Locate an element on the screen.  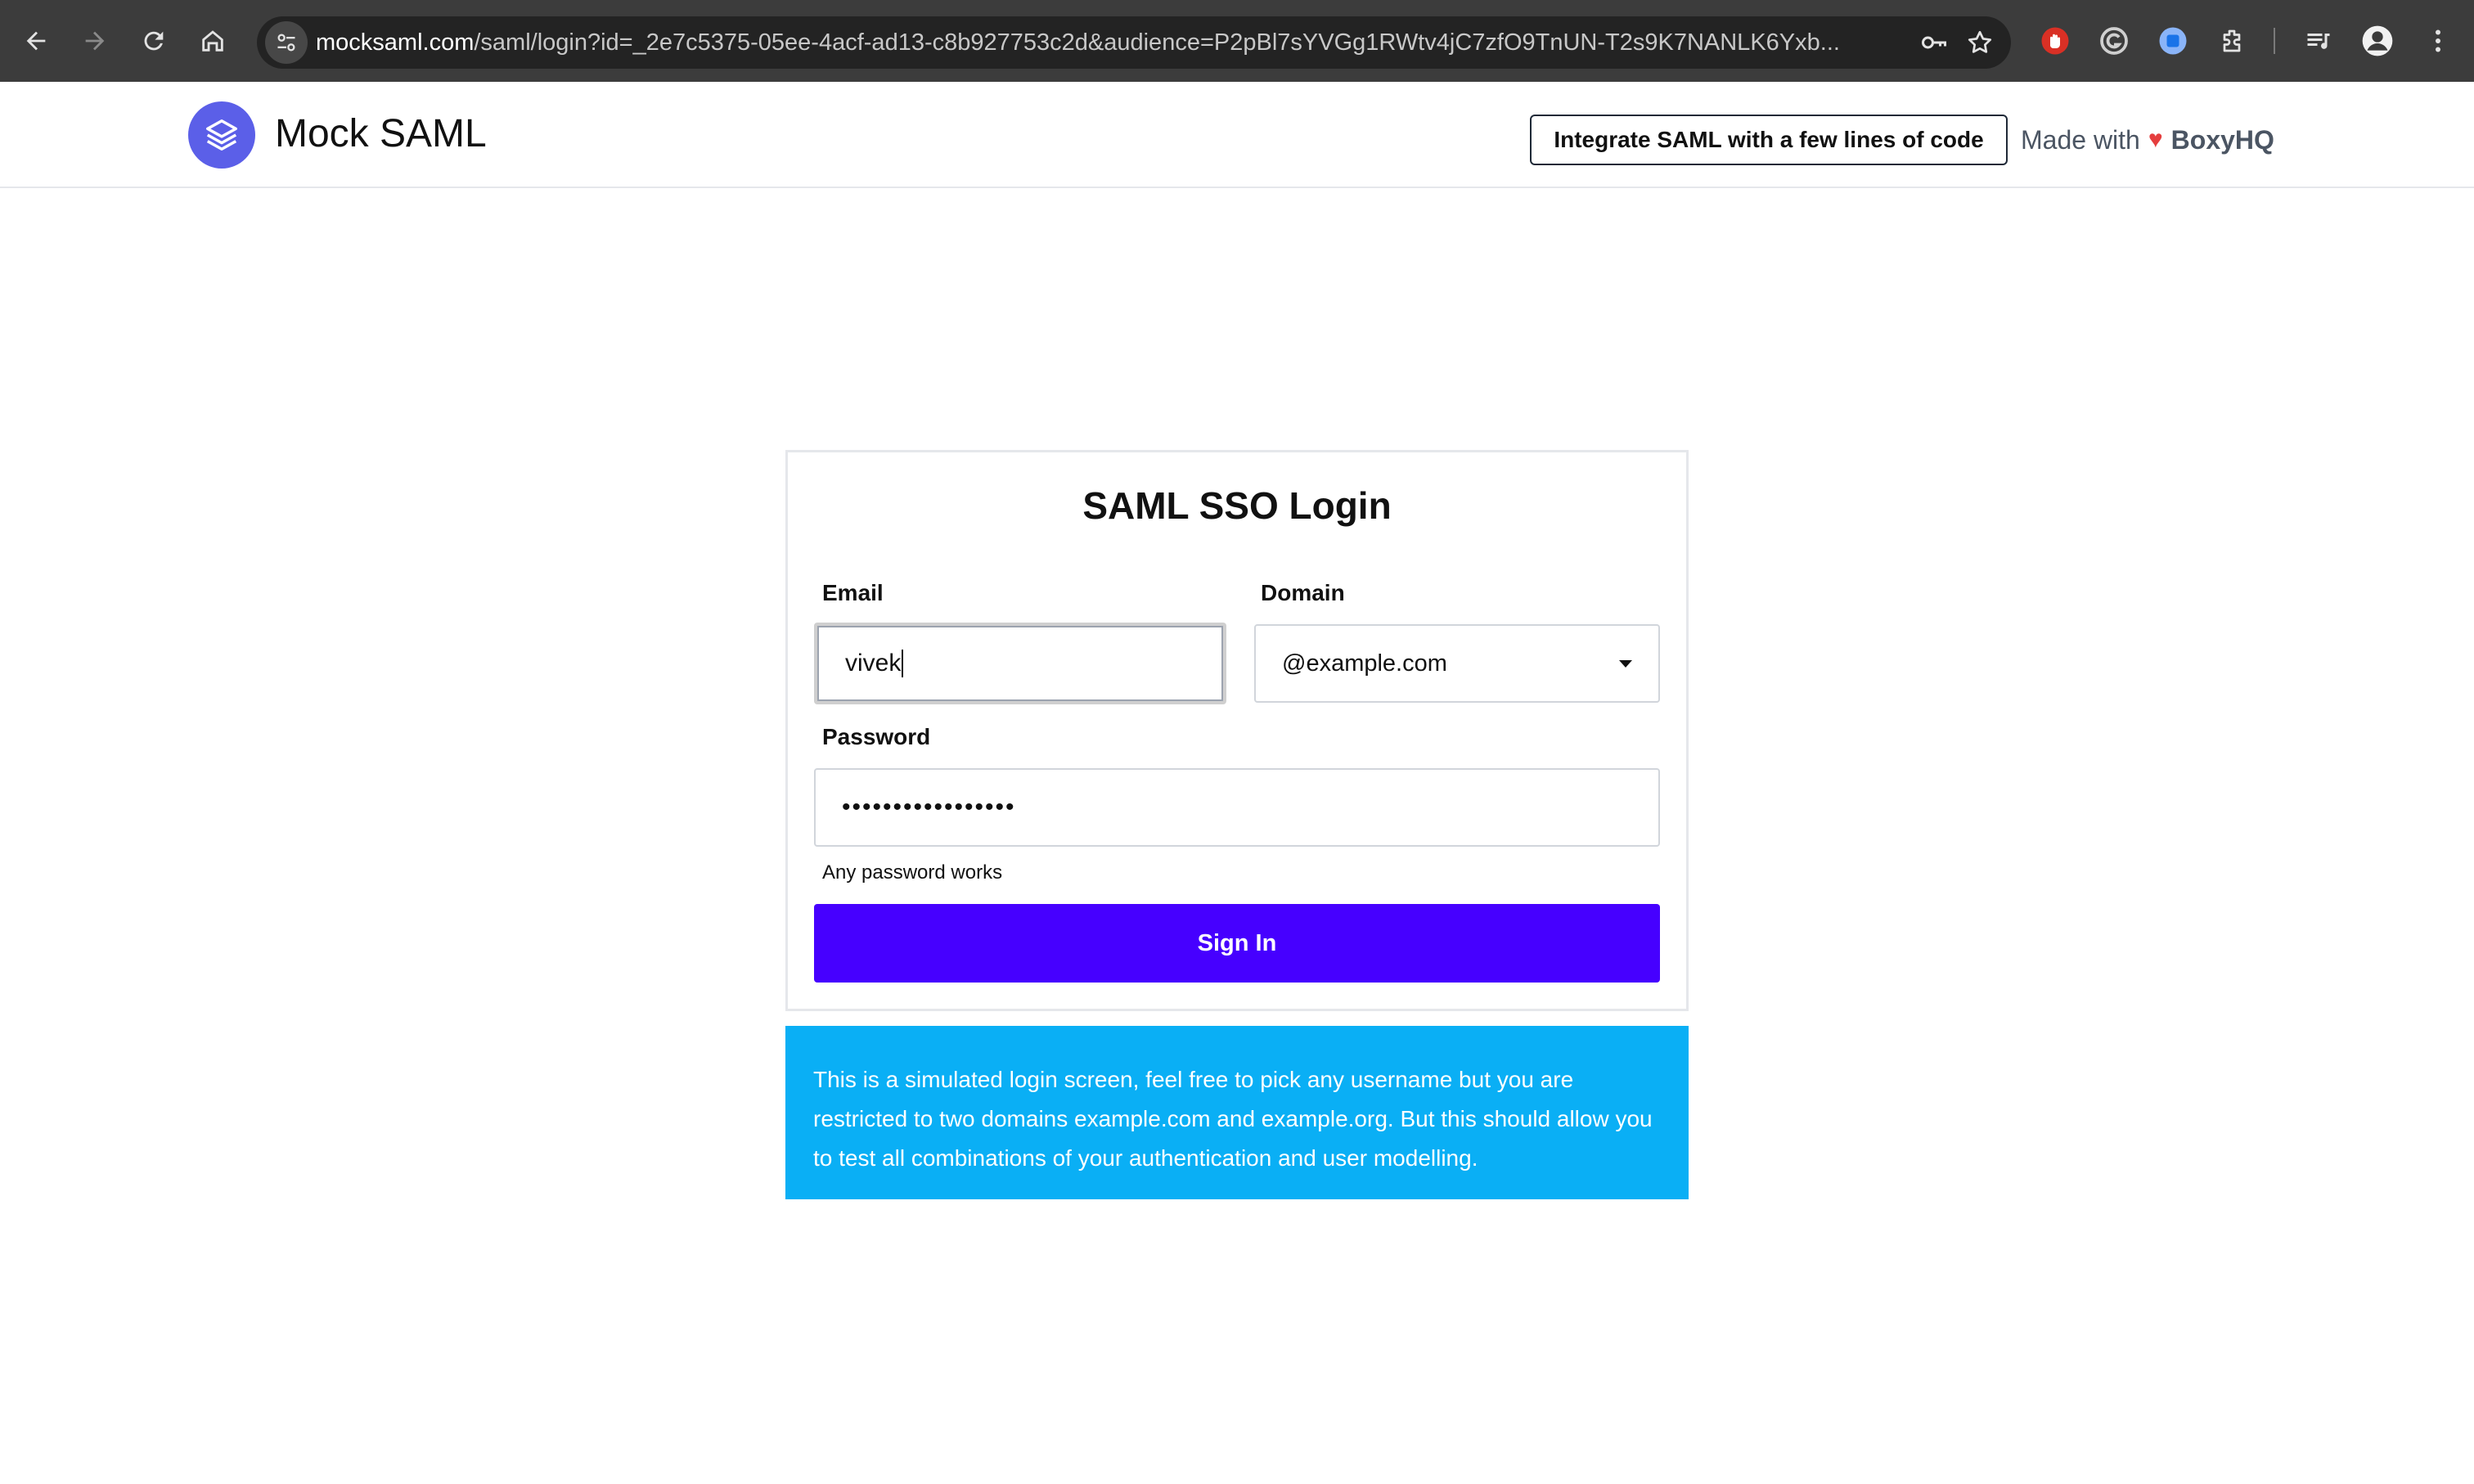
email-field: vivek is located at coordinates (1020, 663).